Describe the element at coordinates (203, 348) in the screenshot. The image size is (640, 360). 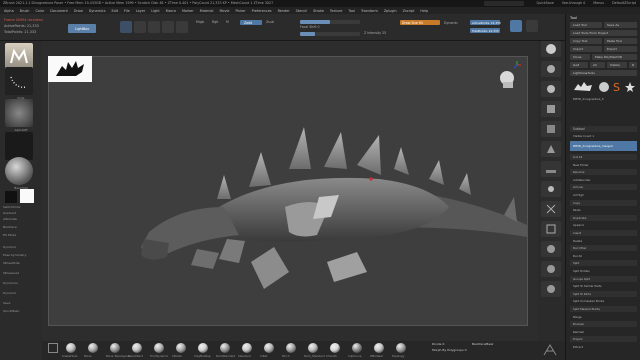
I see `brush-claybuildup-icon` at that location.